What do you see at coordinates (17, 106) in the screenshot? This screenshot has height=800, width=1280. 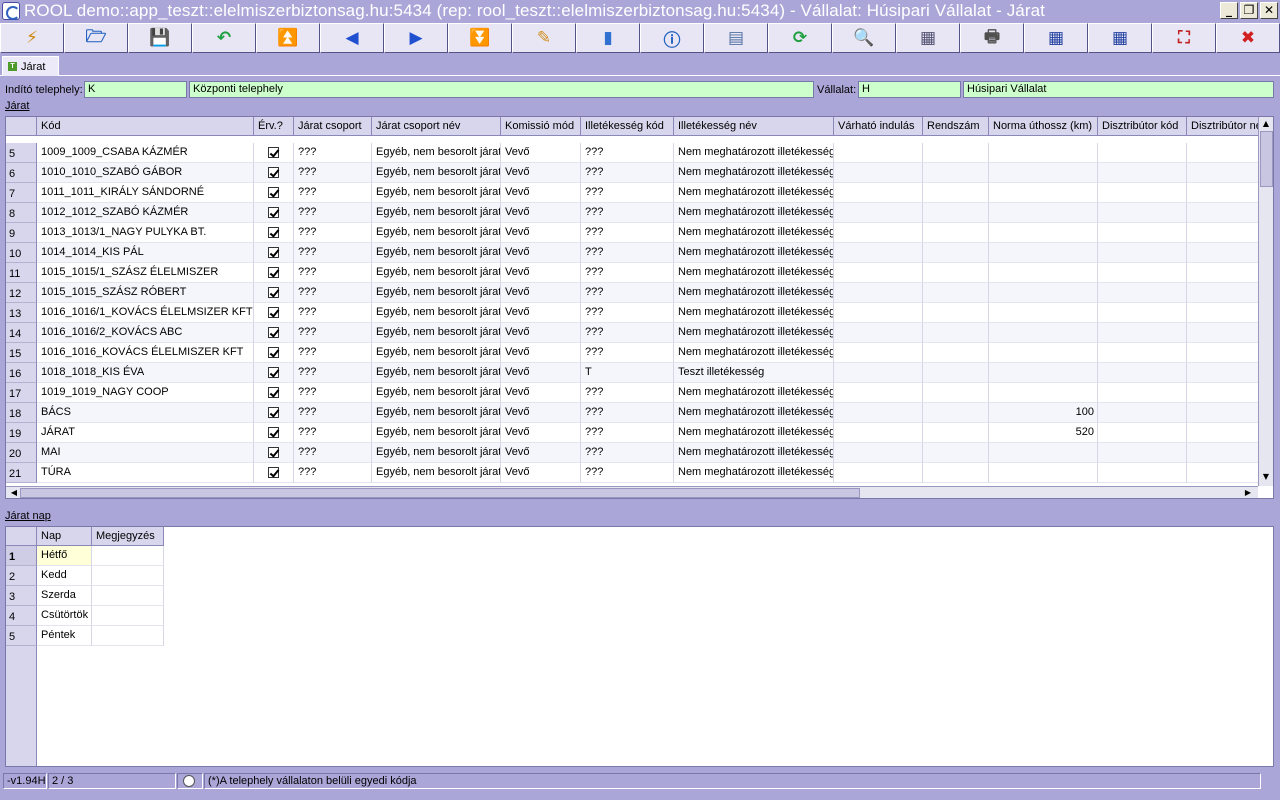 I see `jarat-section-label: Járat` at bounding box center [17, 106].